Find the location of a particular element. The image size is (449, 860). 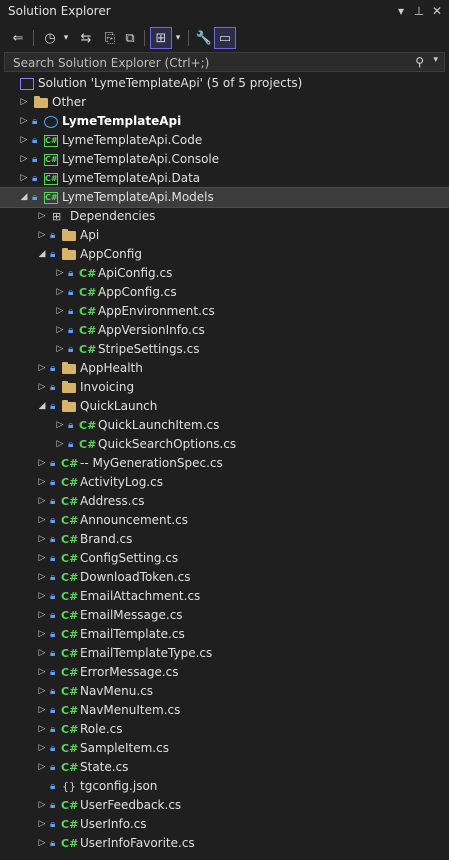

tree-item: ▷ 🔒︎ C# -- MyGenerationSpec.cs is located at coordinates (224, 463).